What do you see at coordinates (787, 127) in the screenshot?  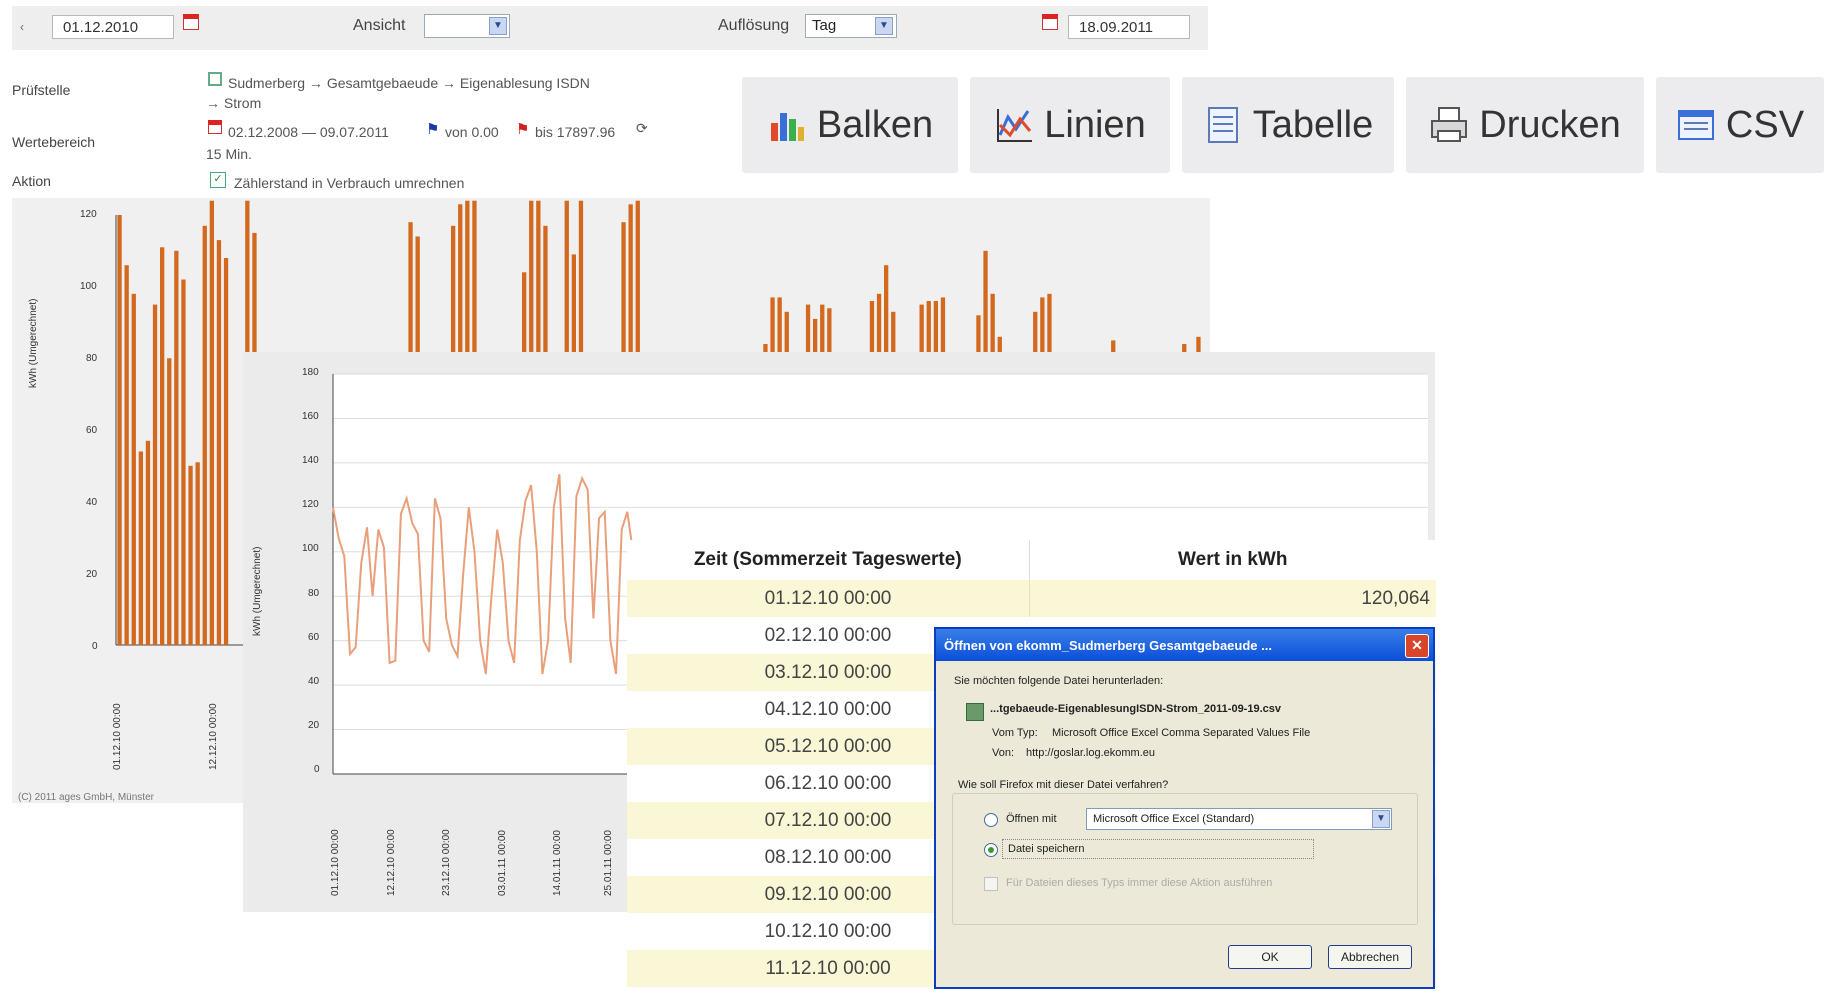 I see `bar-chart-icon` at bounding box center [787, 127].